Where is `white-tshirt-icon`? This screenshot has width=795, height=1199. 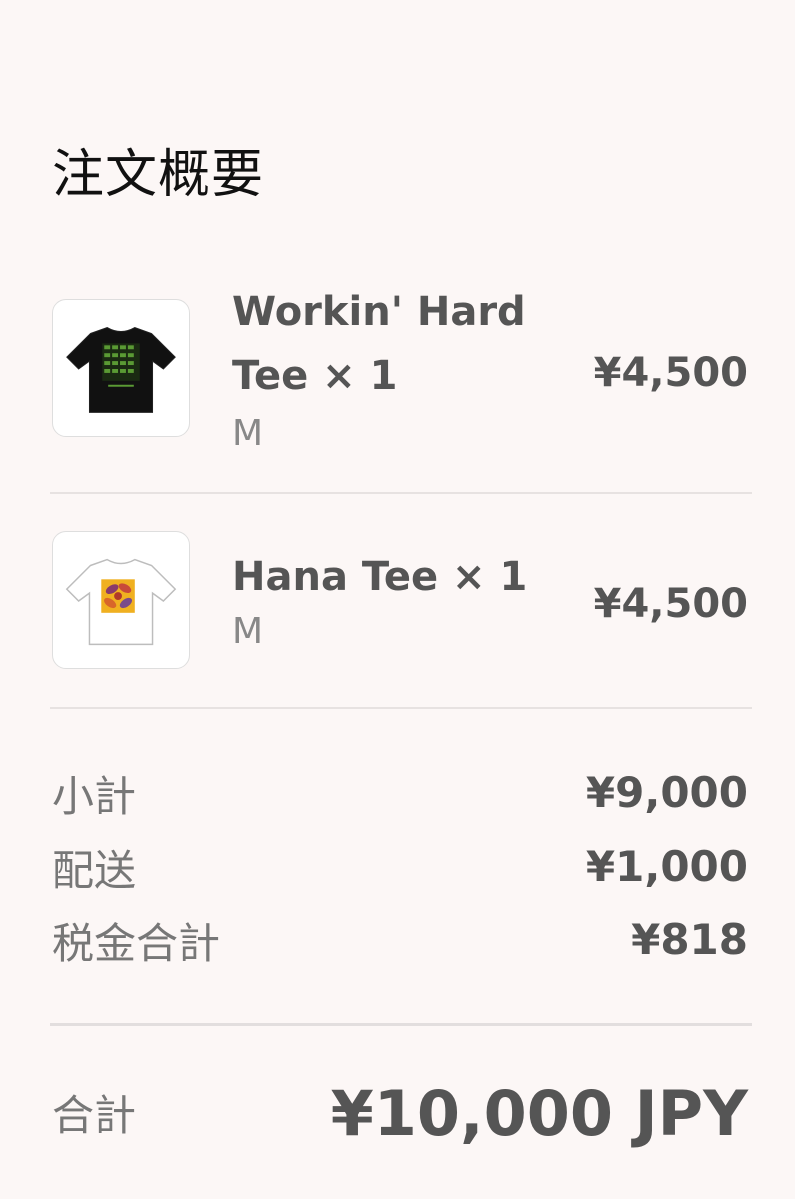
white-tshirt-icon is located at coordinates (121, 602).